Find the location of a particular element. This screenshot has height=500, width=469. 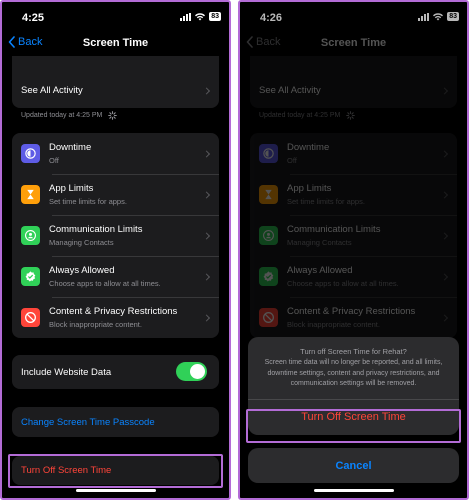

nav-bar: Back Screen Time is located at coordinates (115, 44).